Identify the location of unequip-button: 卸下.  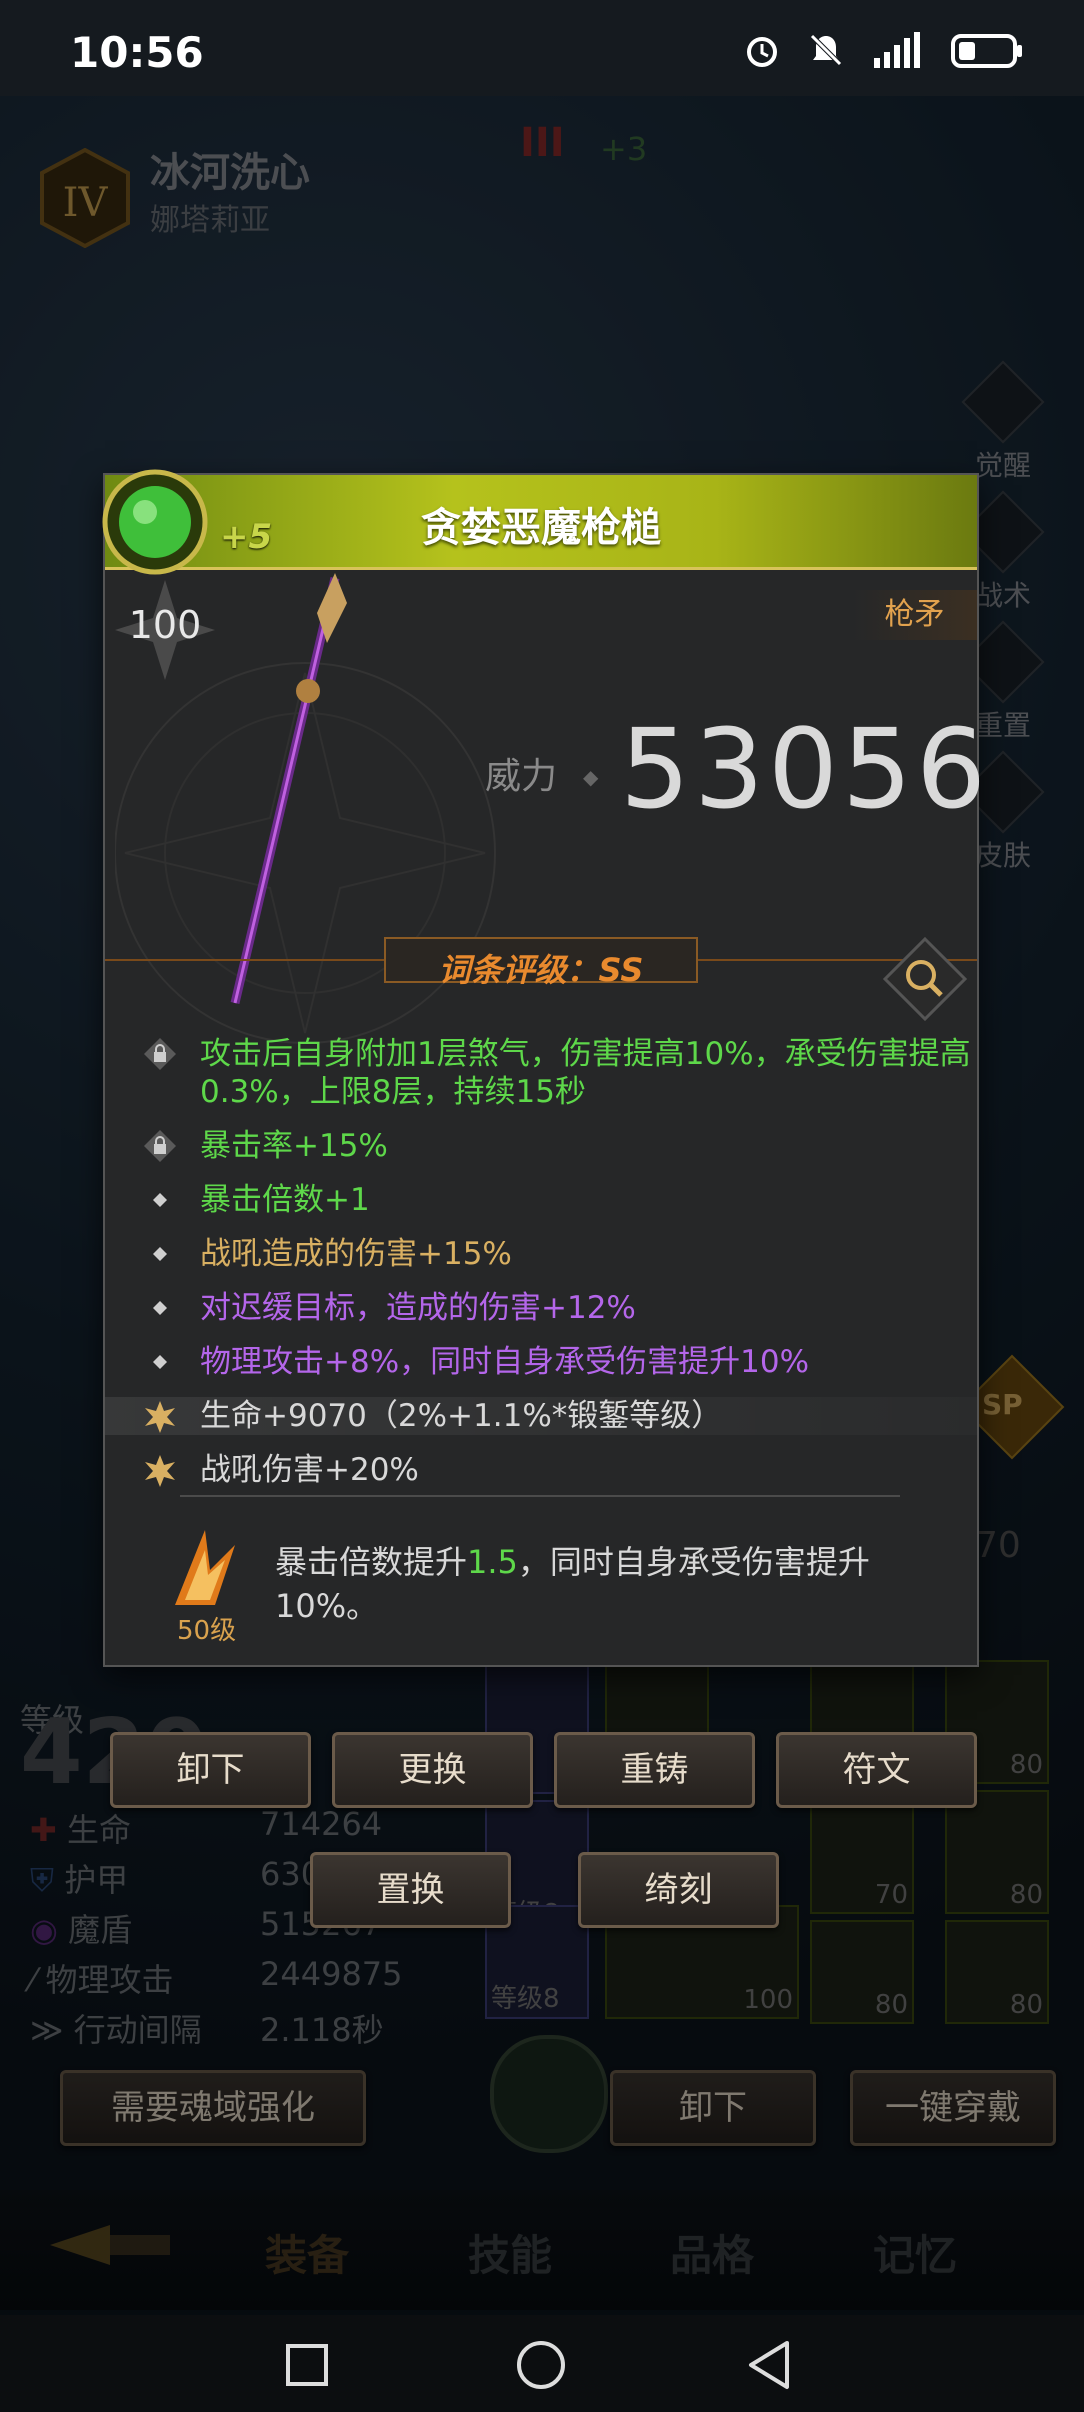
(210, 1770).